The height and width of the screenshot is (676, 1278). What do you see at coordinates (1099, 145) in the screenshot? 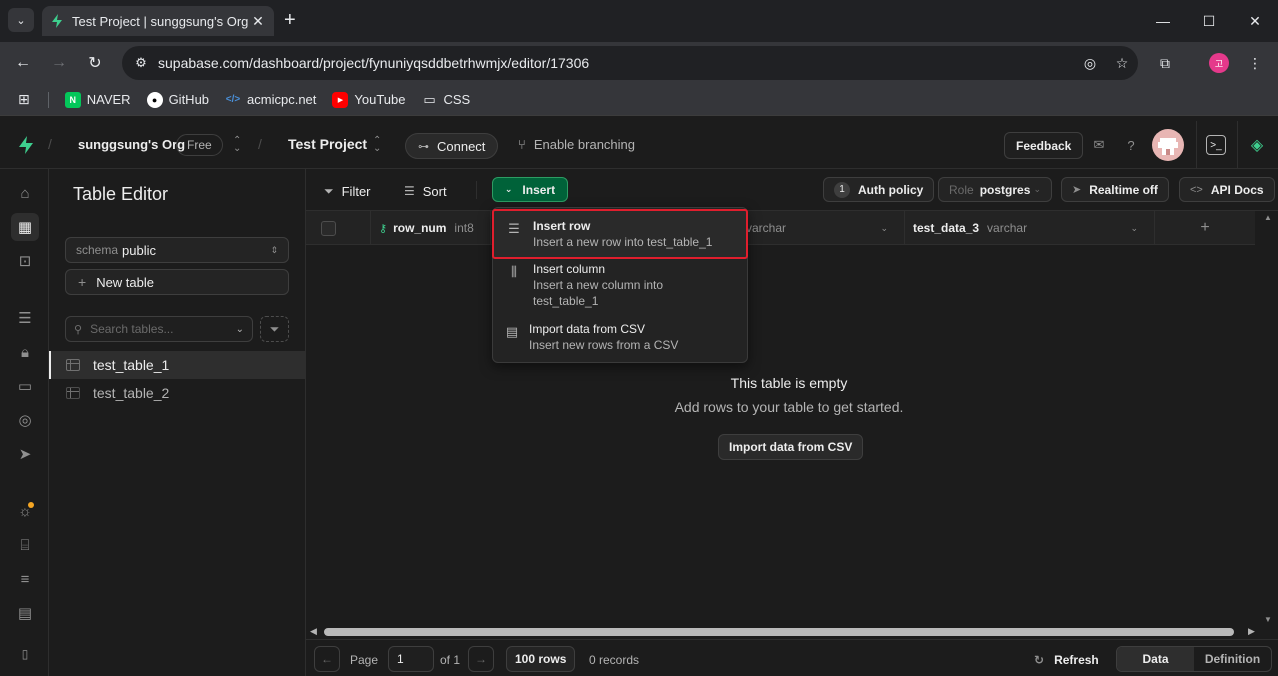
I see `inbox-icon: ✉` at bounding box center [1099, 145].